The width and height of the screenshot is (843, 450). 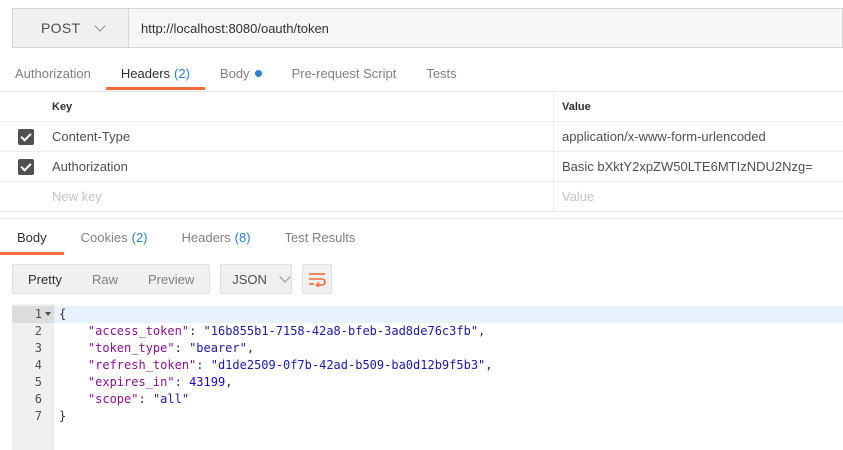 What do you see at coordinates (242, 237) in the screenshot?
I see `tab-count: (8)` at bounding box center [242, 237].